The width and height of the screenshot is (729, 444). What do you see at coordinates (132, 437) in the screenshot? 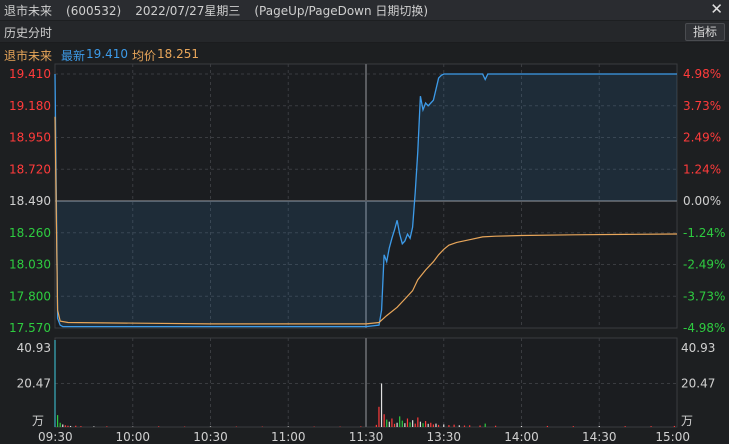
I see `time-tick-label: 10:00` at bounding box center [132, 437].